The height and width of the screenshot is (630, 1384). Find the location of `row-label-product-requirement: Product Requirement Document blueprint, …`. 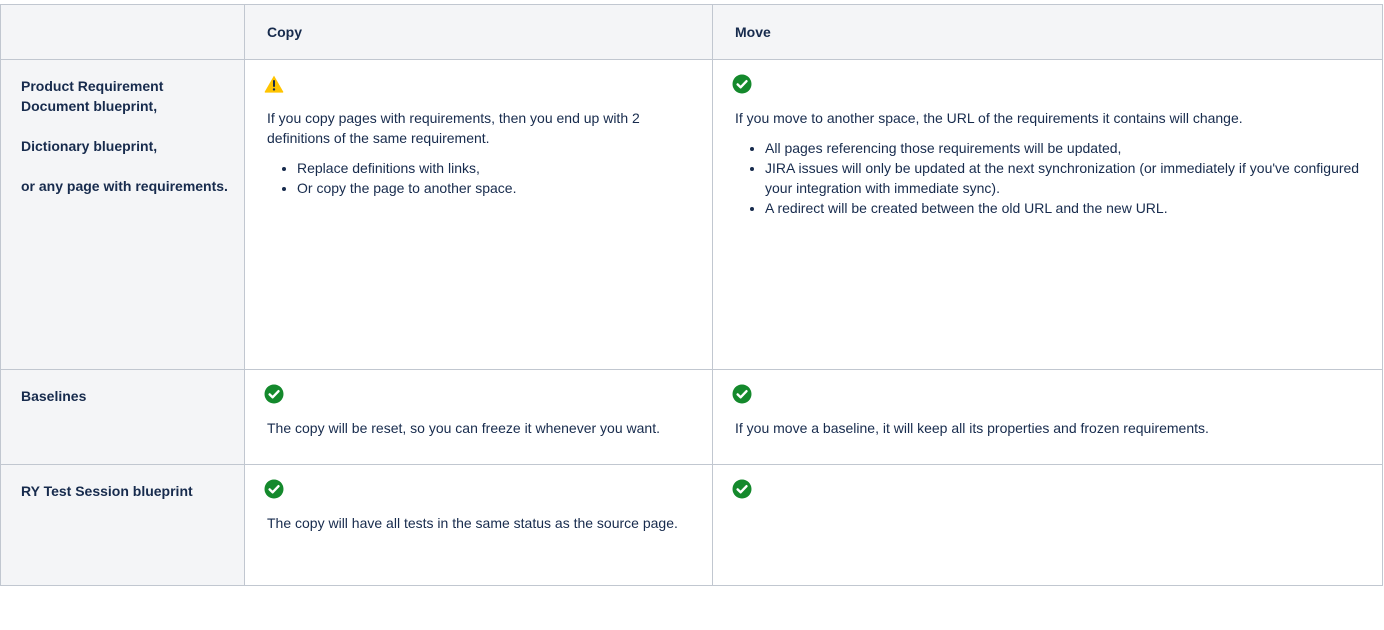

row-label-product-requirement: Product Requirement Document blueprint, … is located at coordinates (122, 214).